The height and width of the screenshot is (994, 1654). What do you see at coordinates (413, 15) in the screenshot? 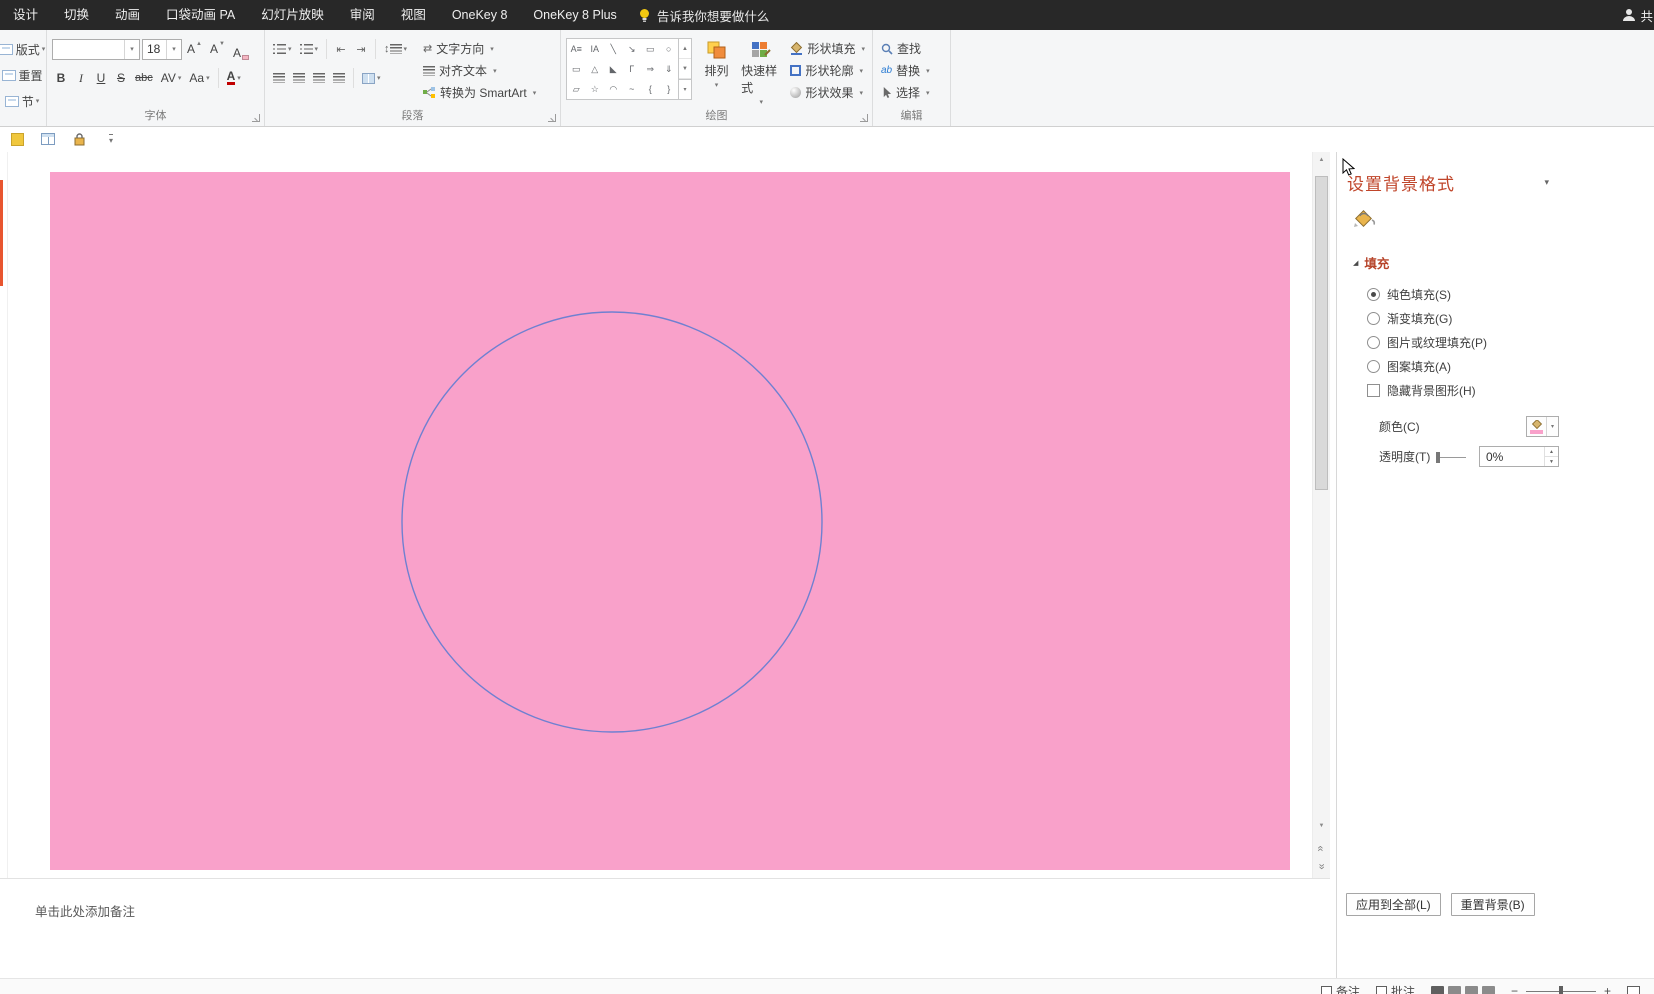
I see `tab-view: 视图` at bounding box center [413, 15].